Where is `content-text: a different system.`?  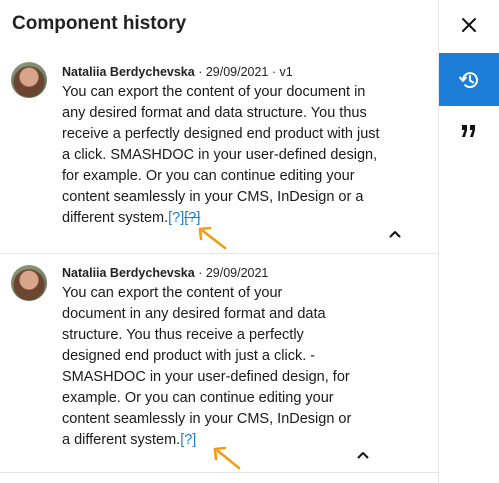 content-text: a different system. is located at coordinates (121, 440).